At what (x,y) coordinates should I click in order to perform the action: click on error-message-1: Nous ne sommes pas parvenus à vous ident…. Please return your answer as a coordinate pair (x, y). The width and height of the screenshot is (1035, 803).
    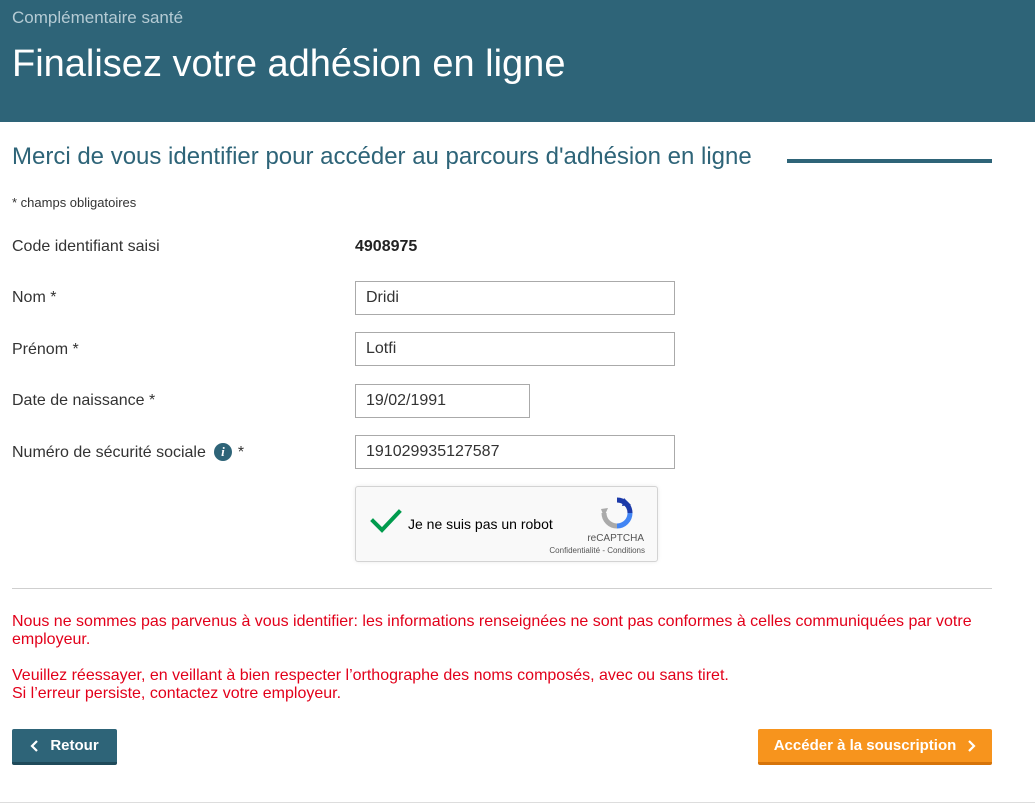
    Looking at the image, I should click on (492, 630).